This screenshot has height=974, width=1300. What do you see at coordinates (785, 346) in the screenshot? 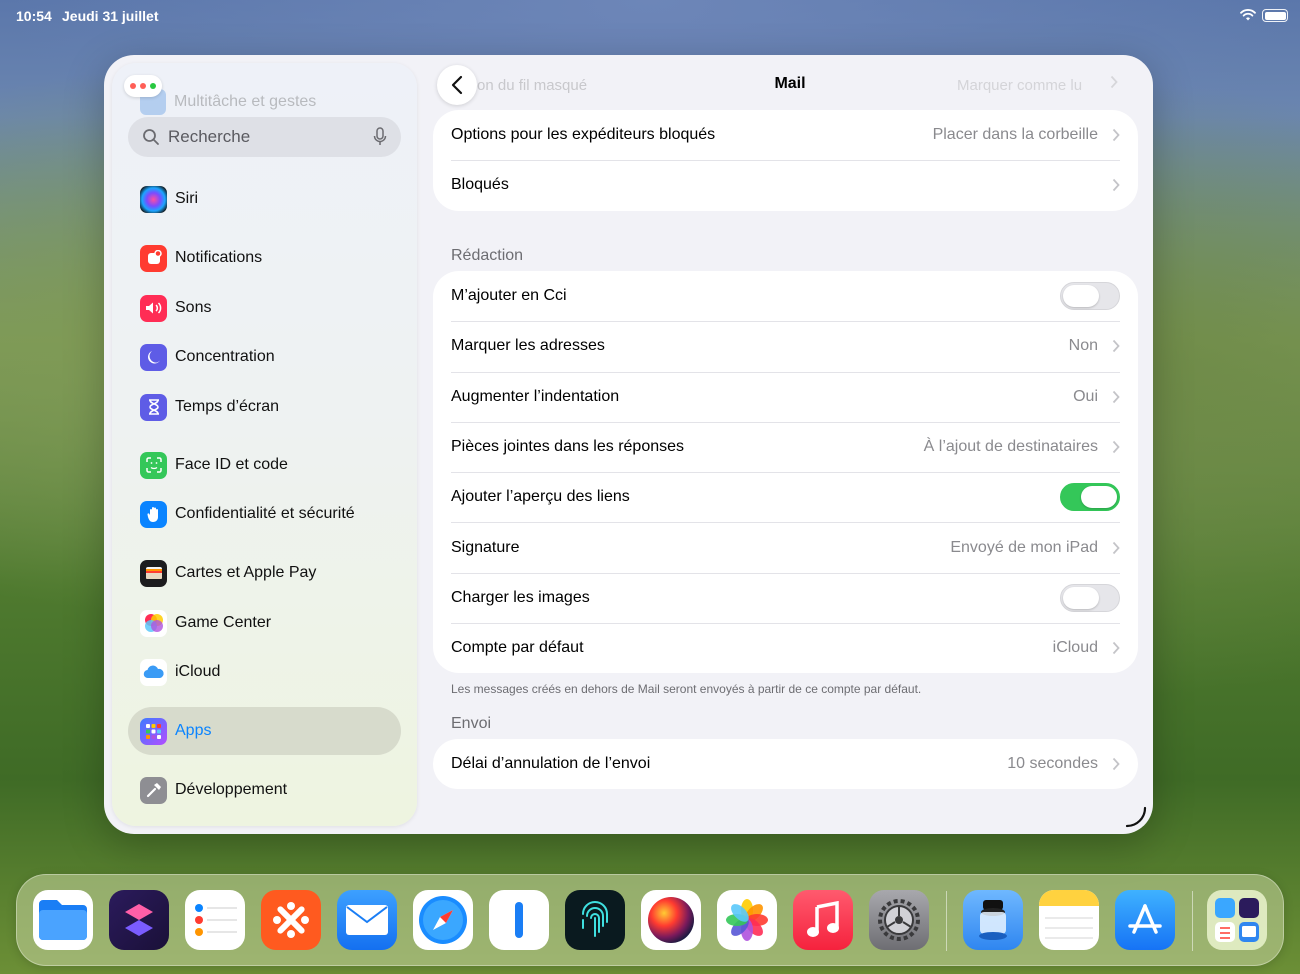
I see `row-mark-addresses: Marquer les adresses Non` at bounding box center [785, 346].